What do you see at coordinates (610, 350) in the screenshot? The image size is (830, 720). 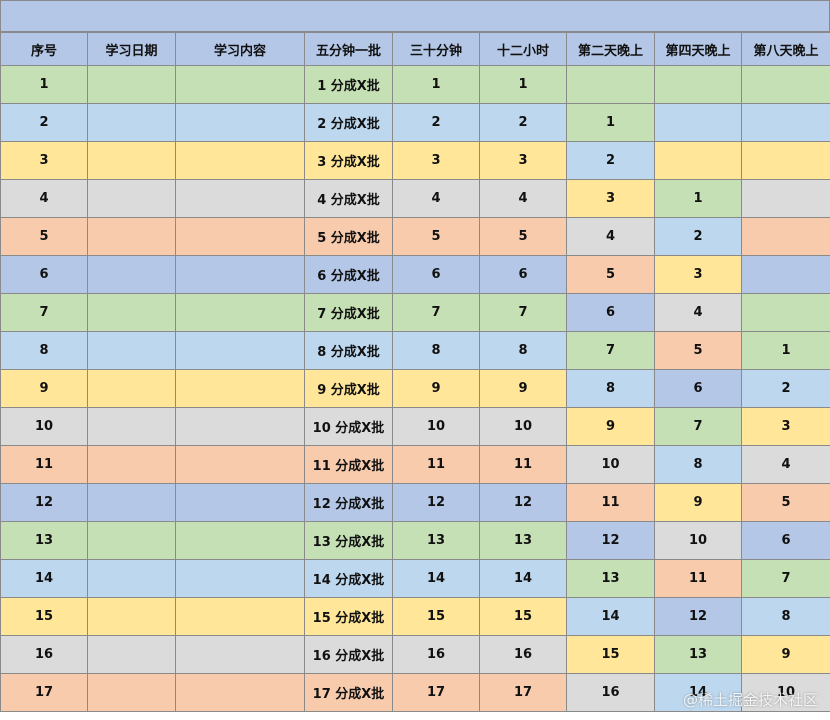 I see `cell-day-two-evening: 7` at bounding box center [610, 350].